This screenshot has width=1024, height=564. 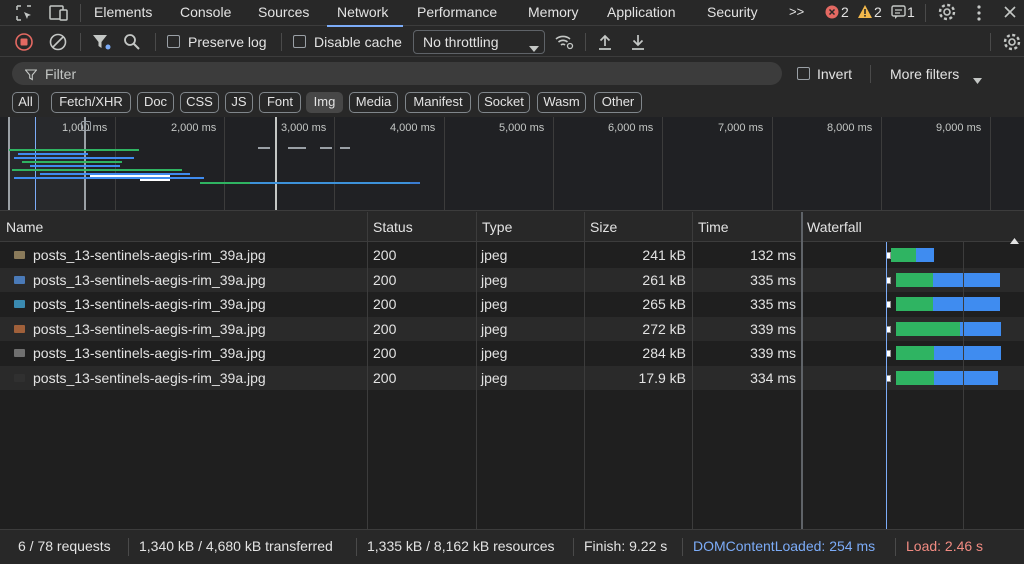 I want to click on throttling-value: No throttling, so click(x=461, y=42).